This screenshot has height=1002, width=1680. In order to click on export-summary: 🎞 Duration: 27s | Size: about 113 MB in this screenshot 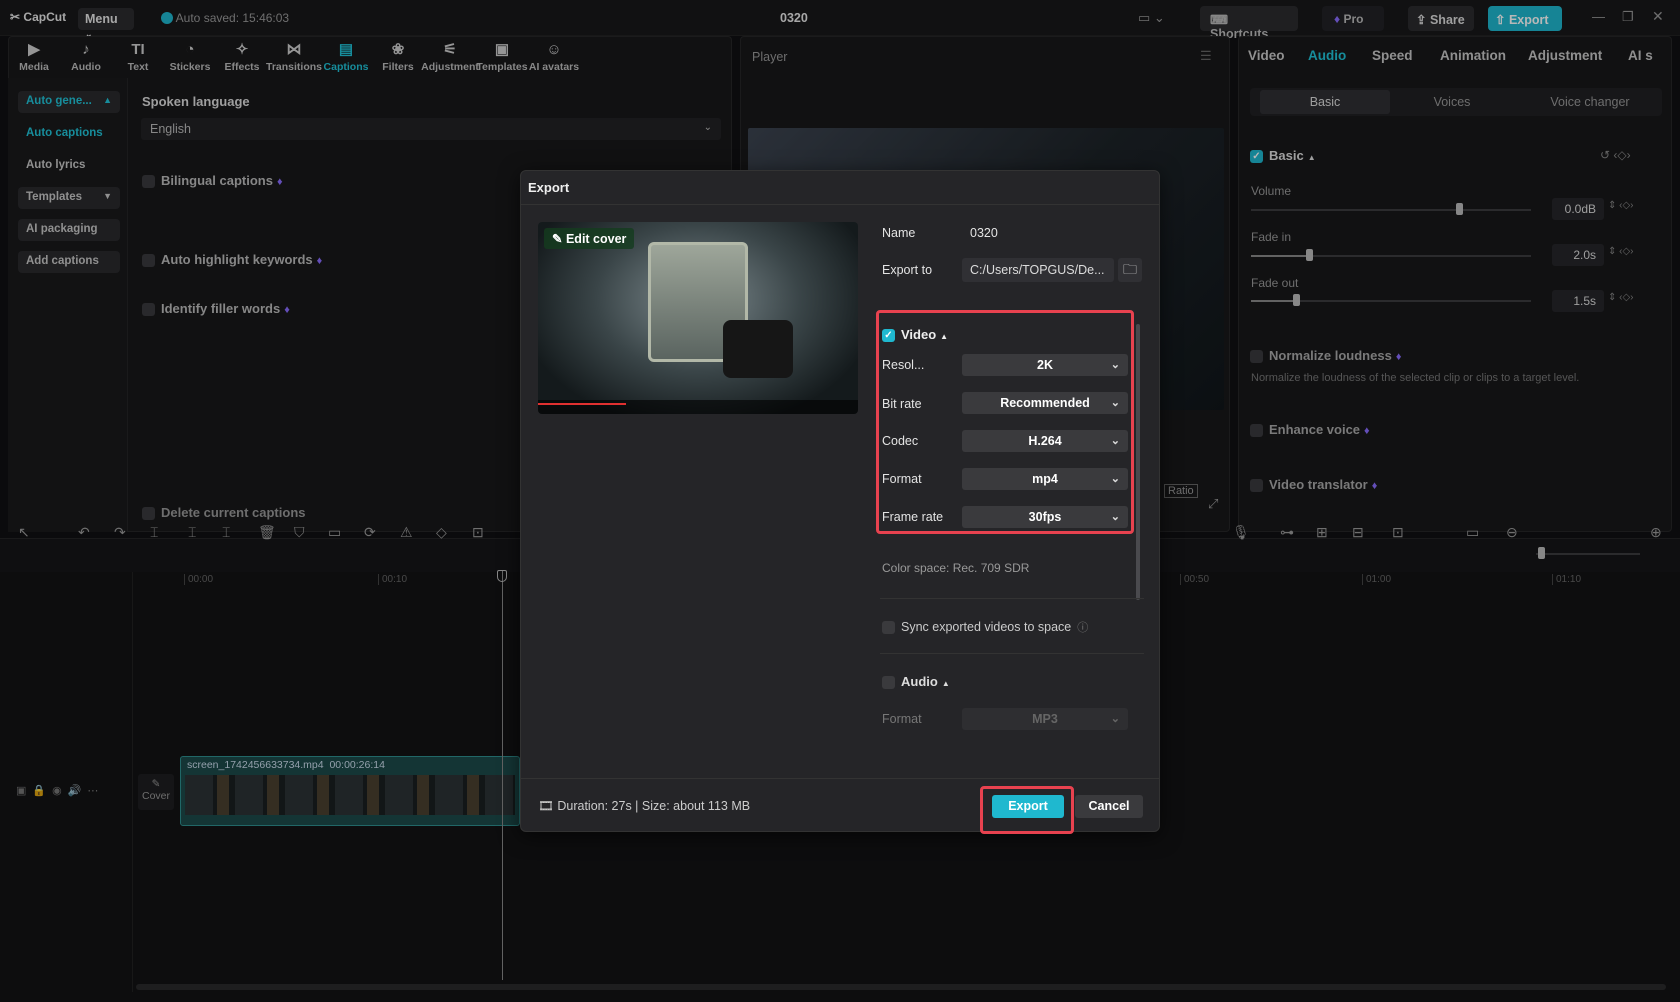, I will do `click(644, 806)`.